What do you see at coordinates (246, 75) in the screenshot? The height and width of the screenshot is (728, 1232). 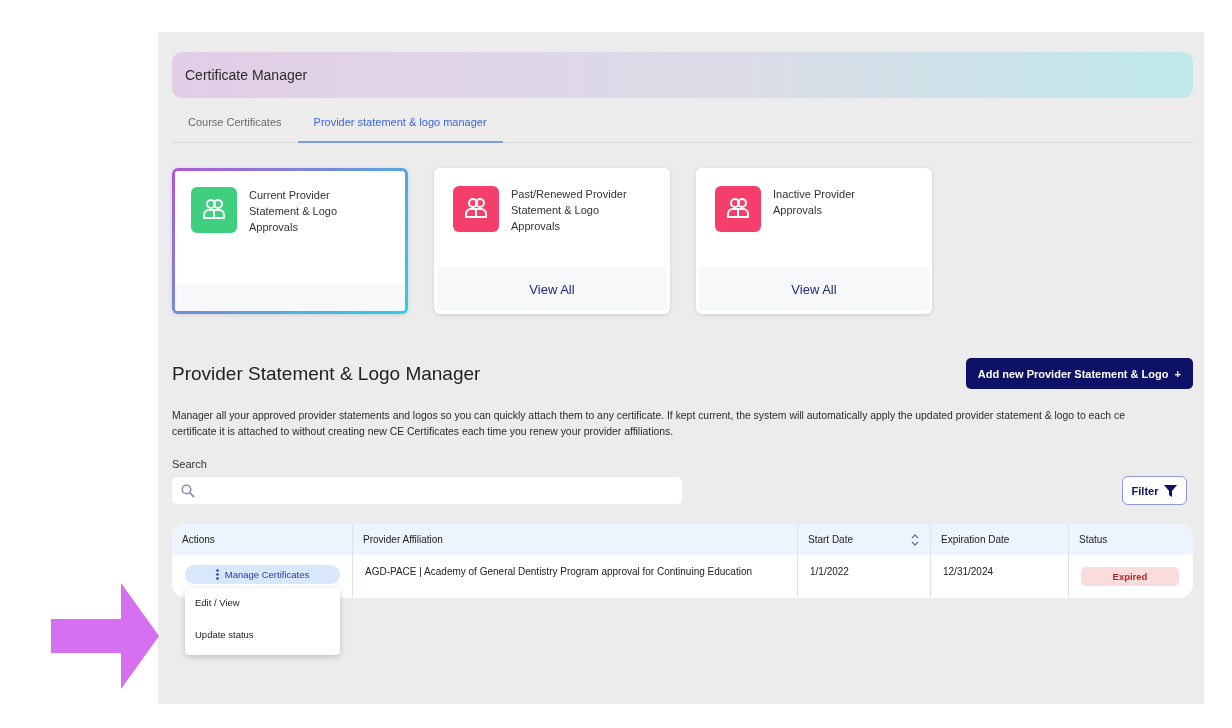 I see `page-title: Certificate Manager` at bounding box center [246, 75].